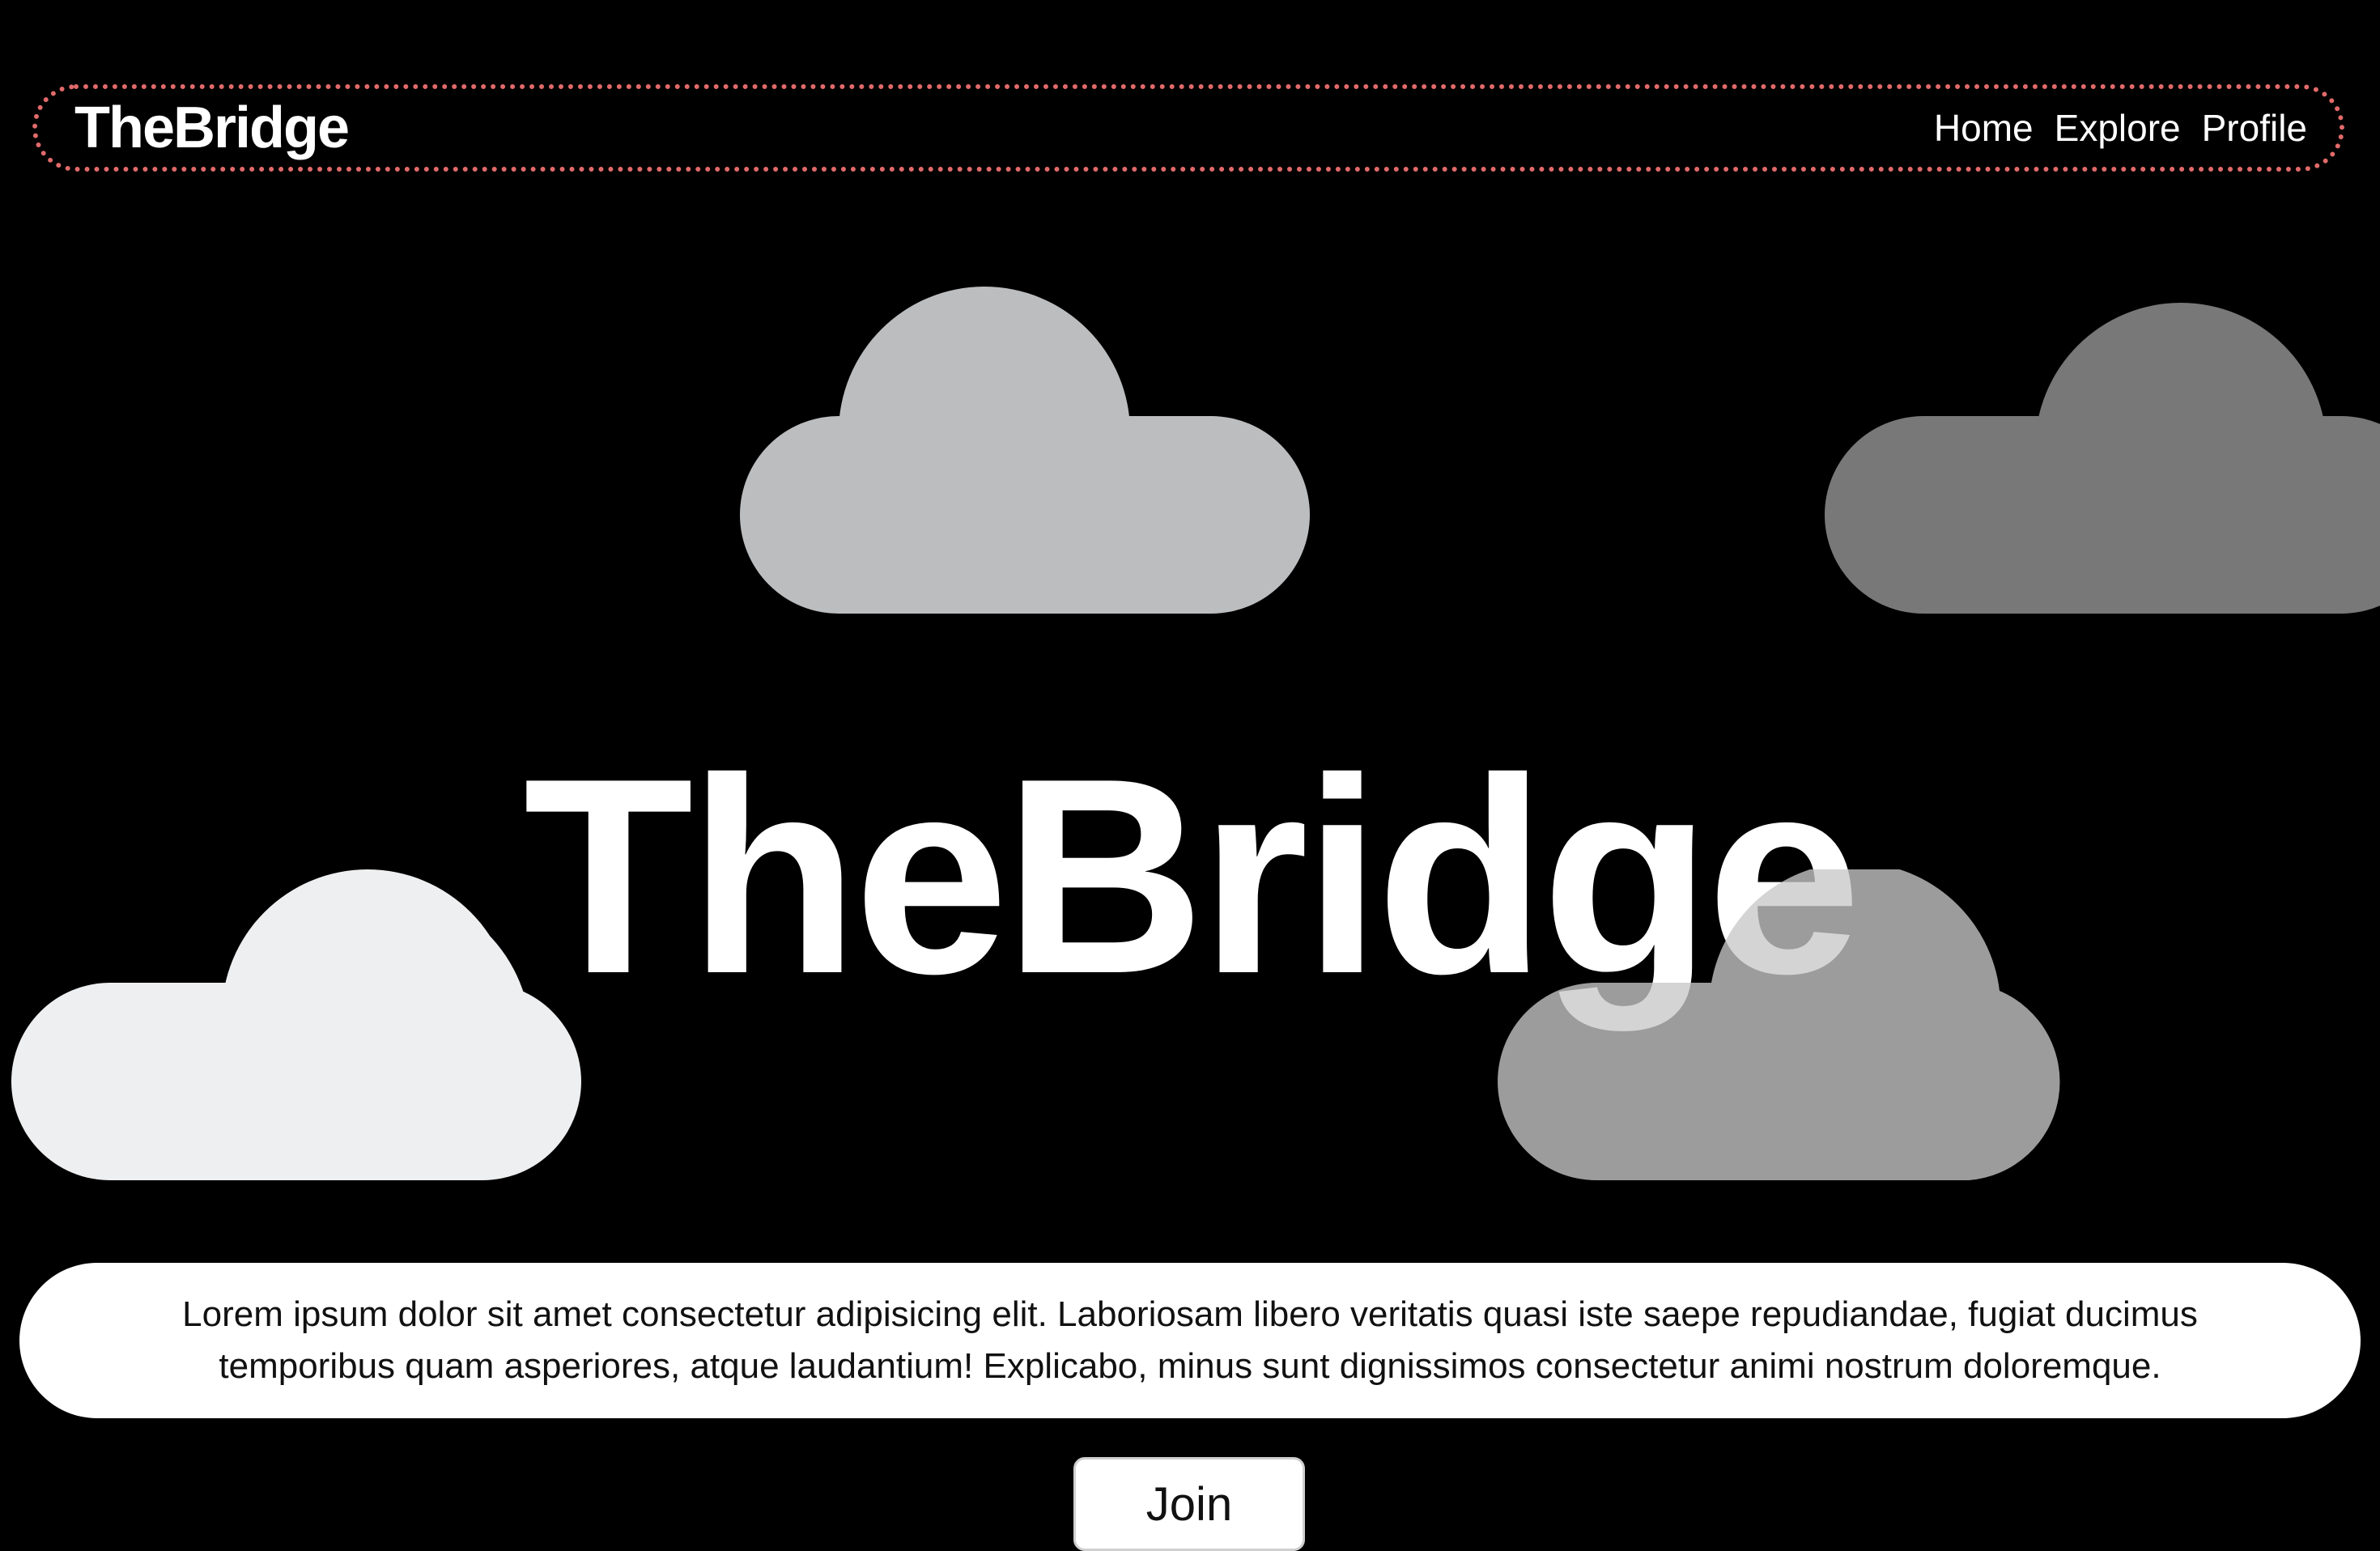  I want to click on join-button: Join, so click(1189, 1504).